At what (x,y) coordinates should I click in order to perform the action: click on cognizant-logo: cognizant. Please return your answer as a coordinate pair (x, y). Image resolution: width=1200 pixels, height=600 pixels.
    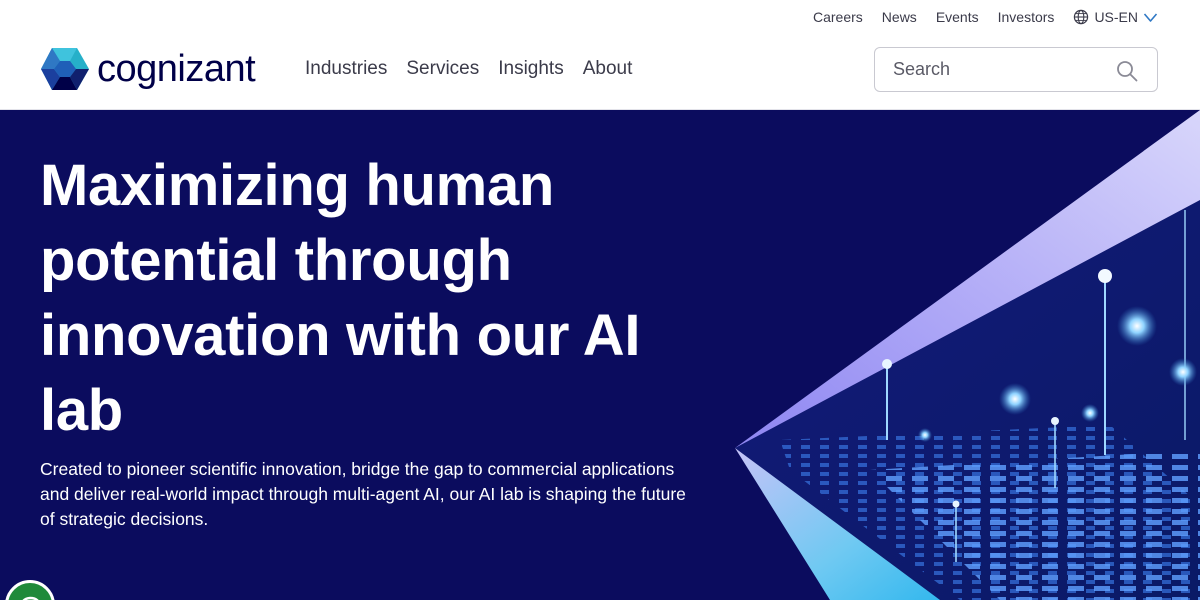
    Looking at the image, I should click on (148, 69).